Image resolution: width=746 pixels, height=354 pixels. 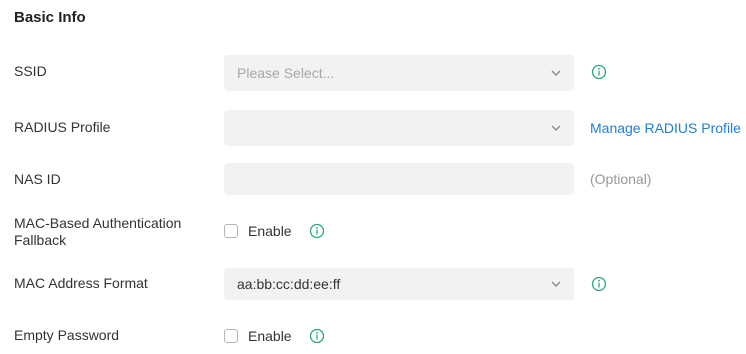 What do you see at coordinates (50, 17) in the screenshot?
I see `section-title: Basic Info` at bounding box center [50, 17].